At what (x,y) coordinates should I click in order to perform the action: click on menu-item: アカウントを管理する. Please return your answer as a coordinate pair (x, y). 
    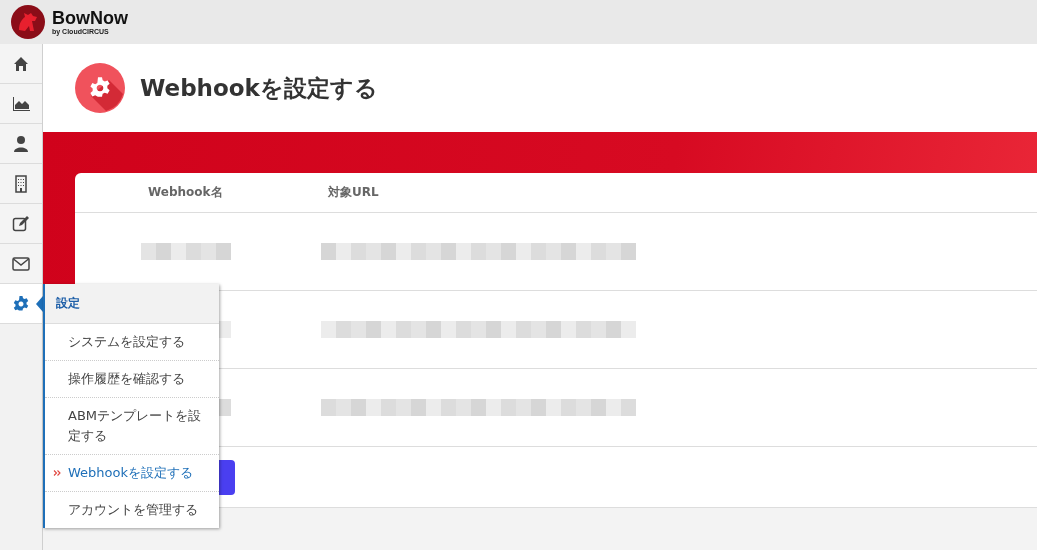
    Looking at the image, I should click on (132, 510).